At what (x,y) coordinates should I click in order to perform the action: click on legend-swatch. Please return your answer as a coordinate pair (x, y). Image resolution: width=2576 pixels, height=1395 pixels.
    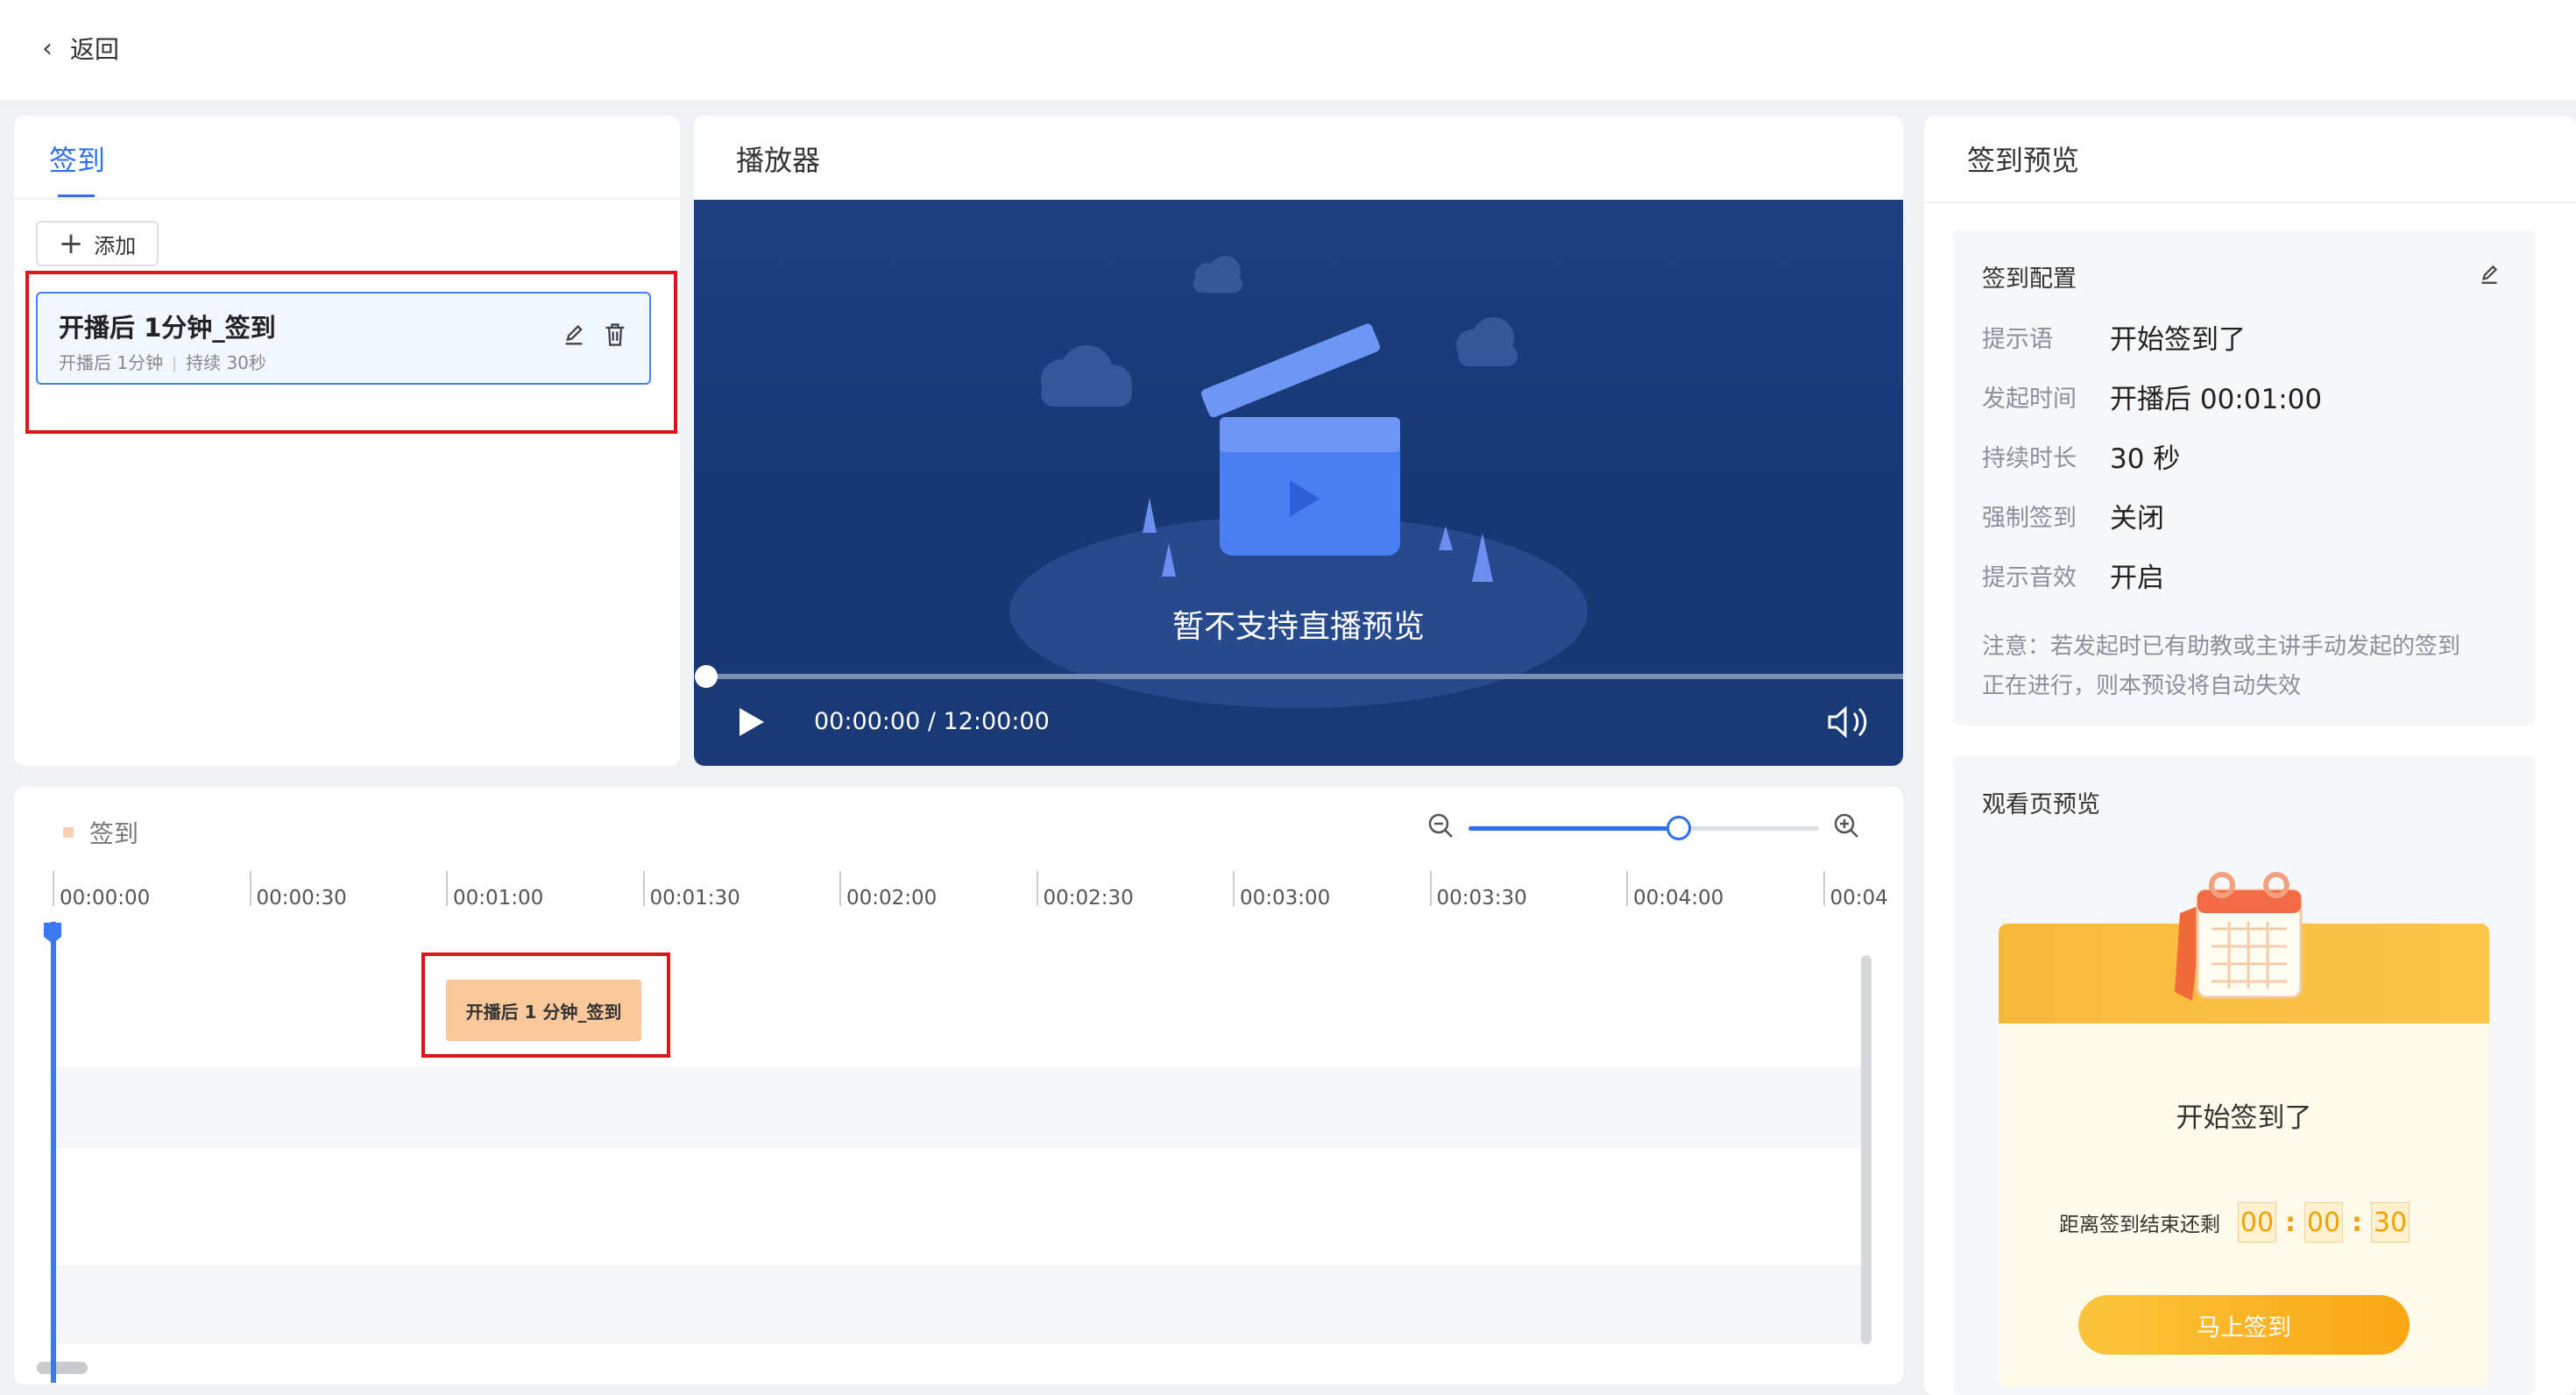
    Looking at the image, I should click on (68, 832).